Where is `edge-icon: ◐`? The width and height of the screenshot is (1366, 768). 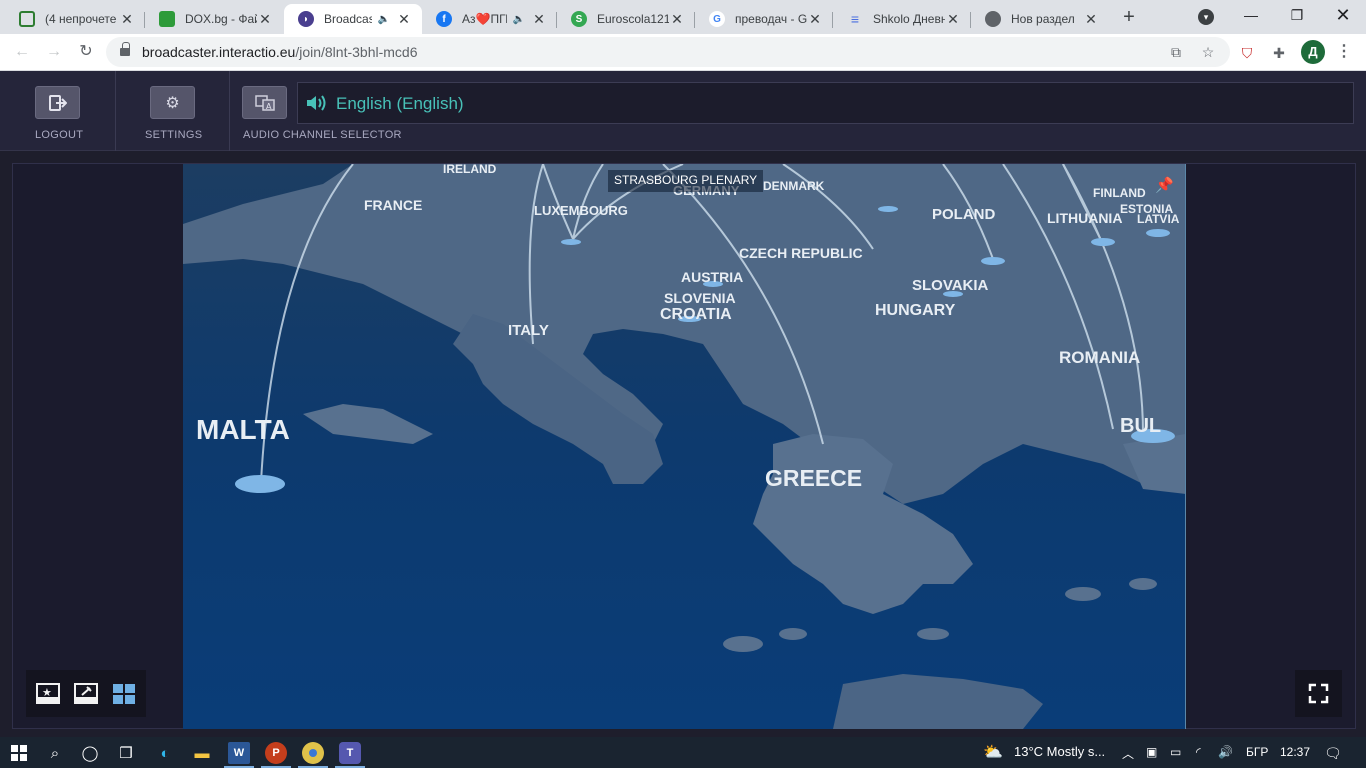
edge-icon: ◐ is located at coordinates (165, 753).